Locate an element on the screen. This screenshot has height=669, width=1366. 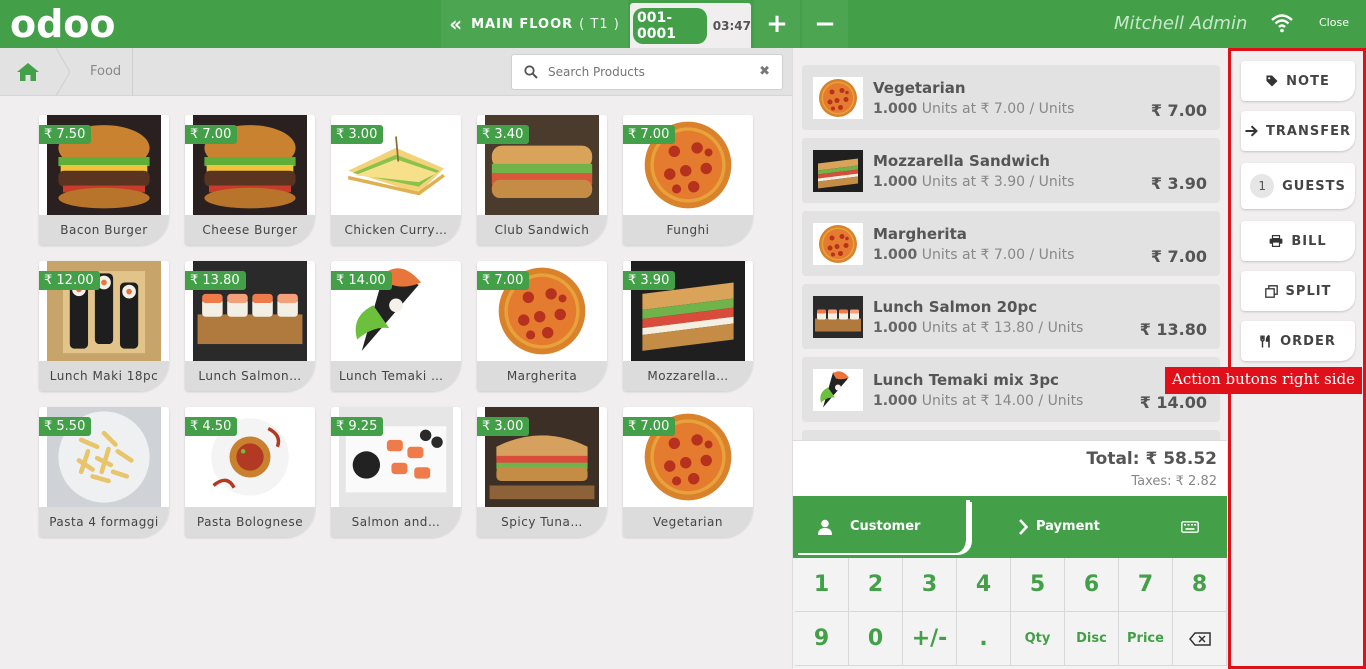
printer-icon is located at coordinates (1276, 241).